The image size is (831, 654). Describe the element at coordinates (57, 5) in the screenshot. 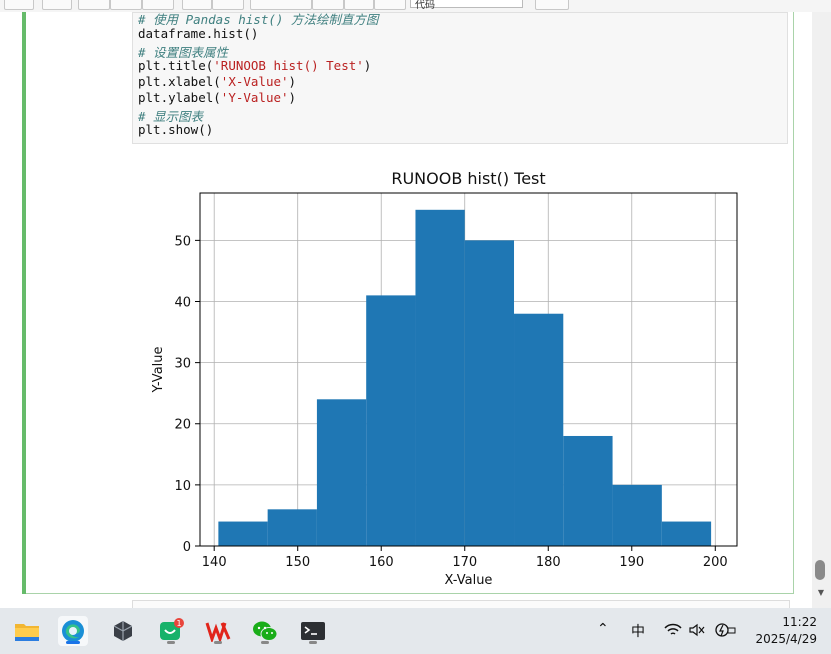

I see `add-cell-button` at that location.